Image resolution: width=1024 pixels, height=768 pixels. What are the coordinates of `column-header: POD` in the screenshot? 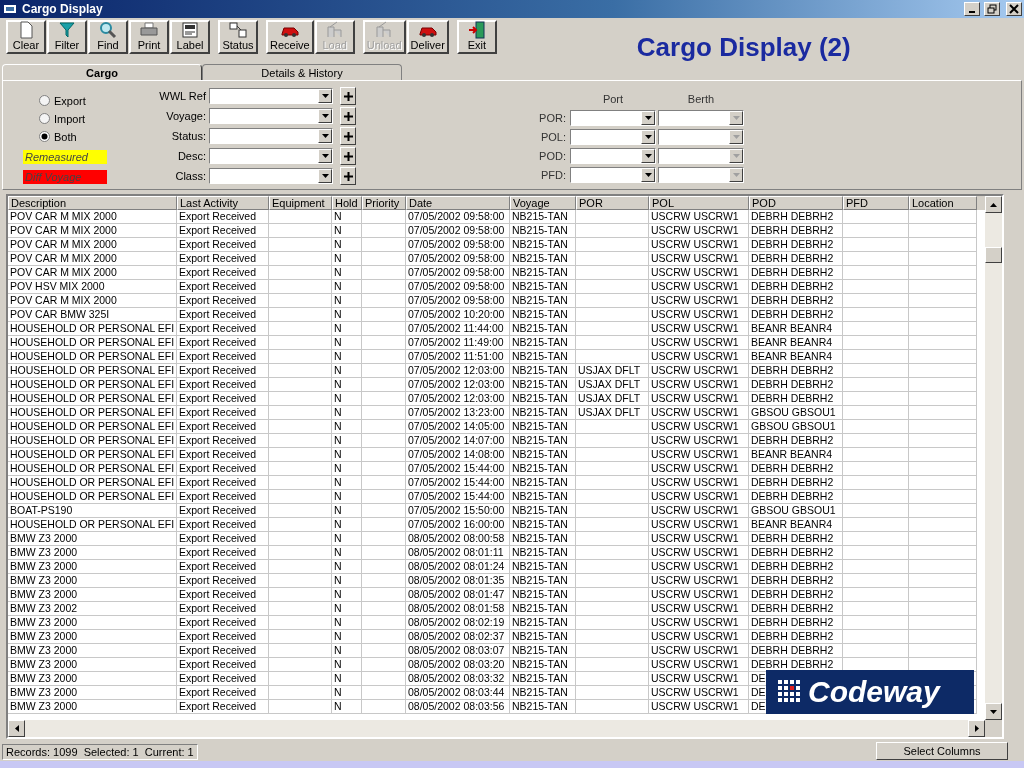 It's located at (796, 203).